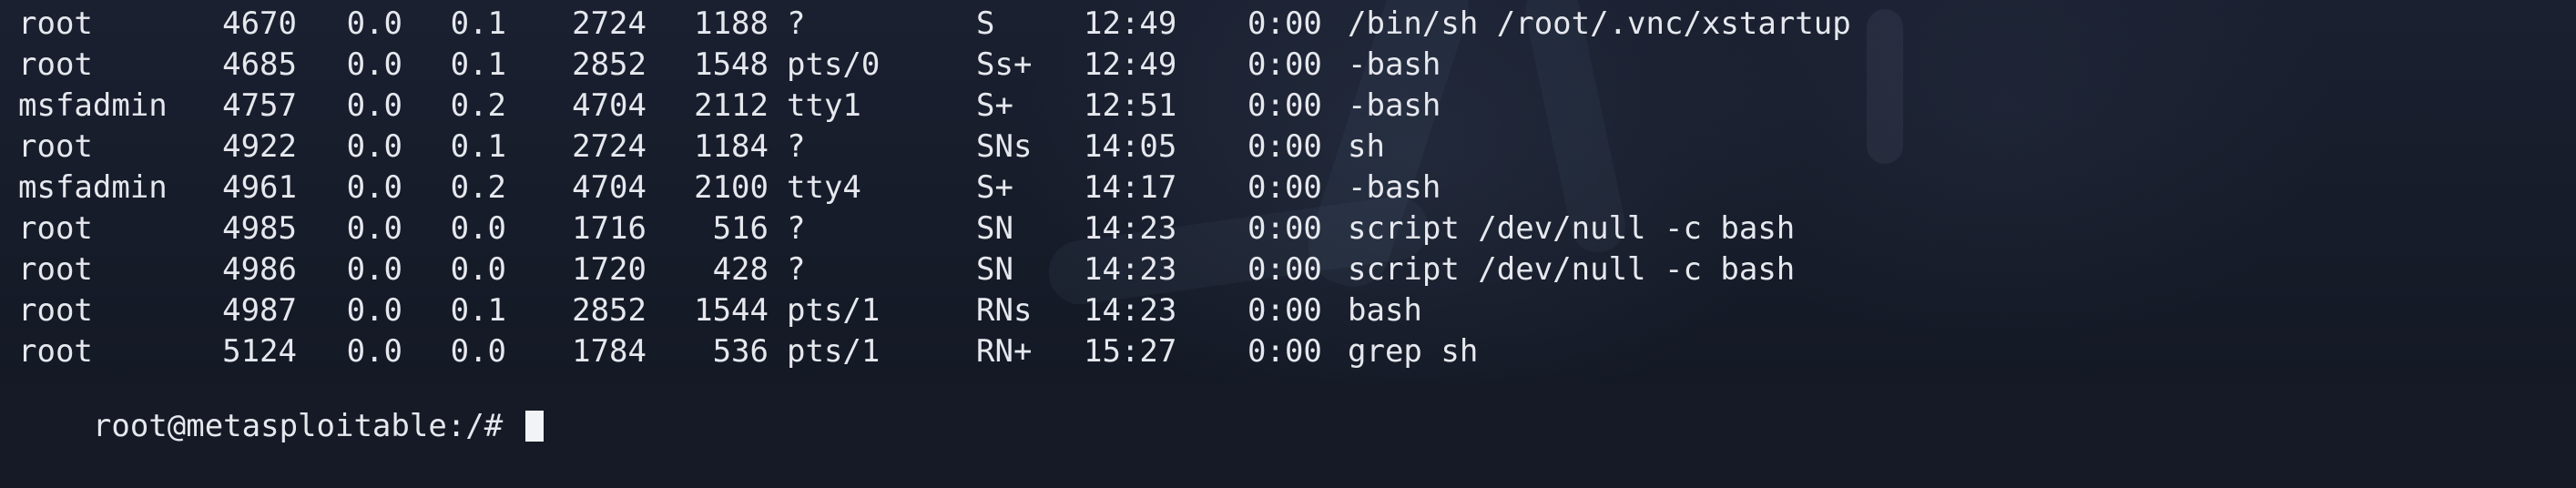 The image size is (2576, 488). Describe the element at coordinates (834, 64) in the screenshot. I see `process-tty: pts/0` at that location.